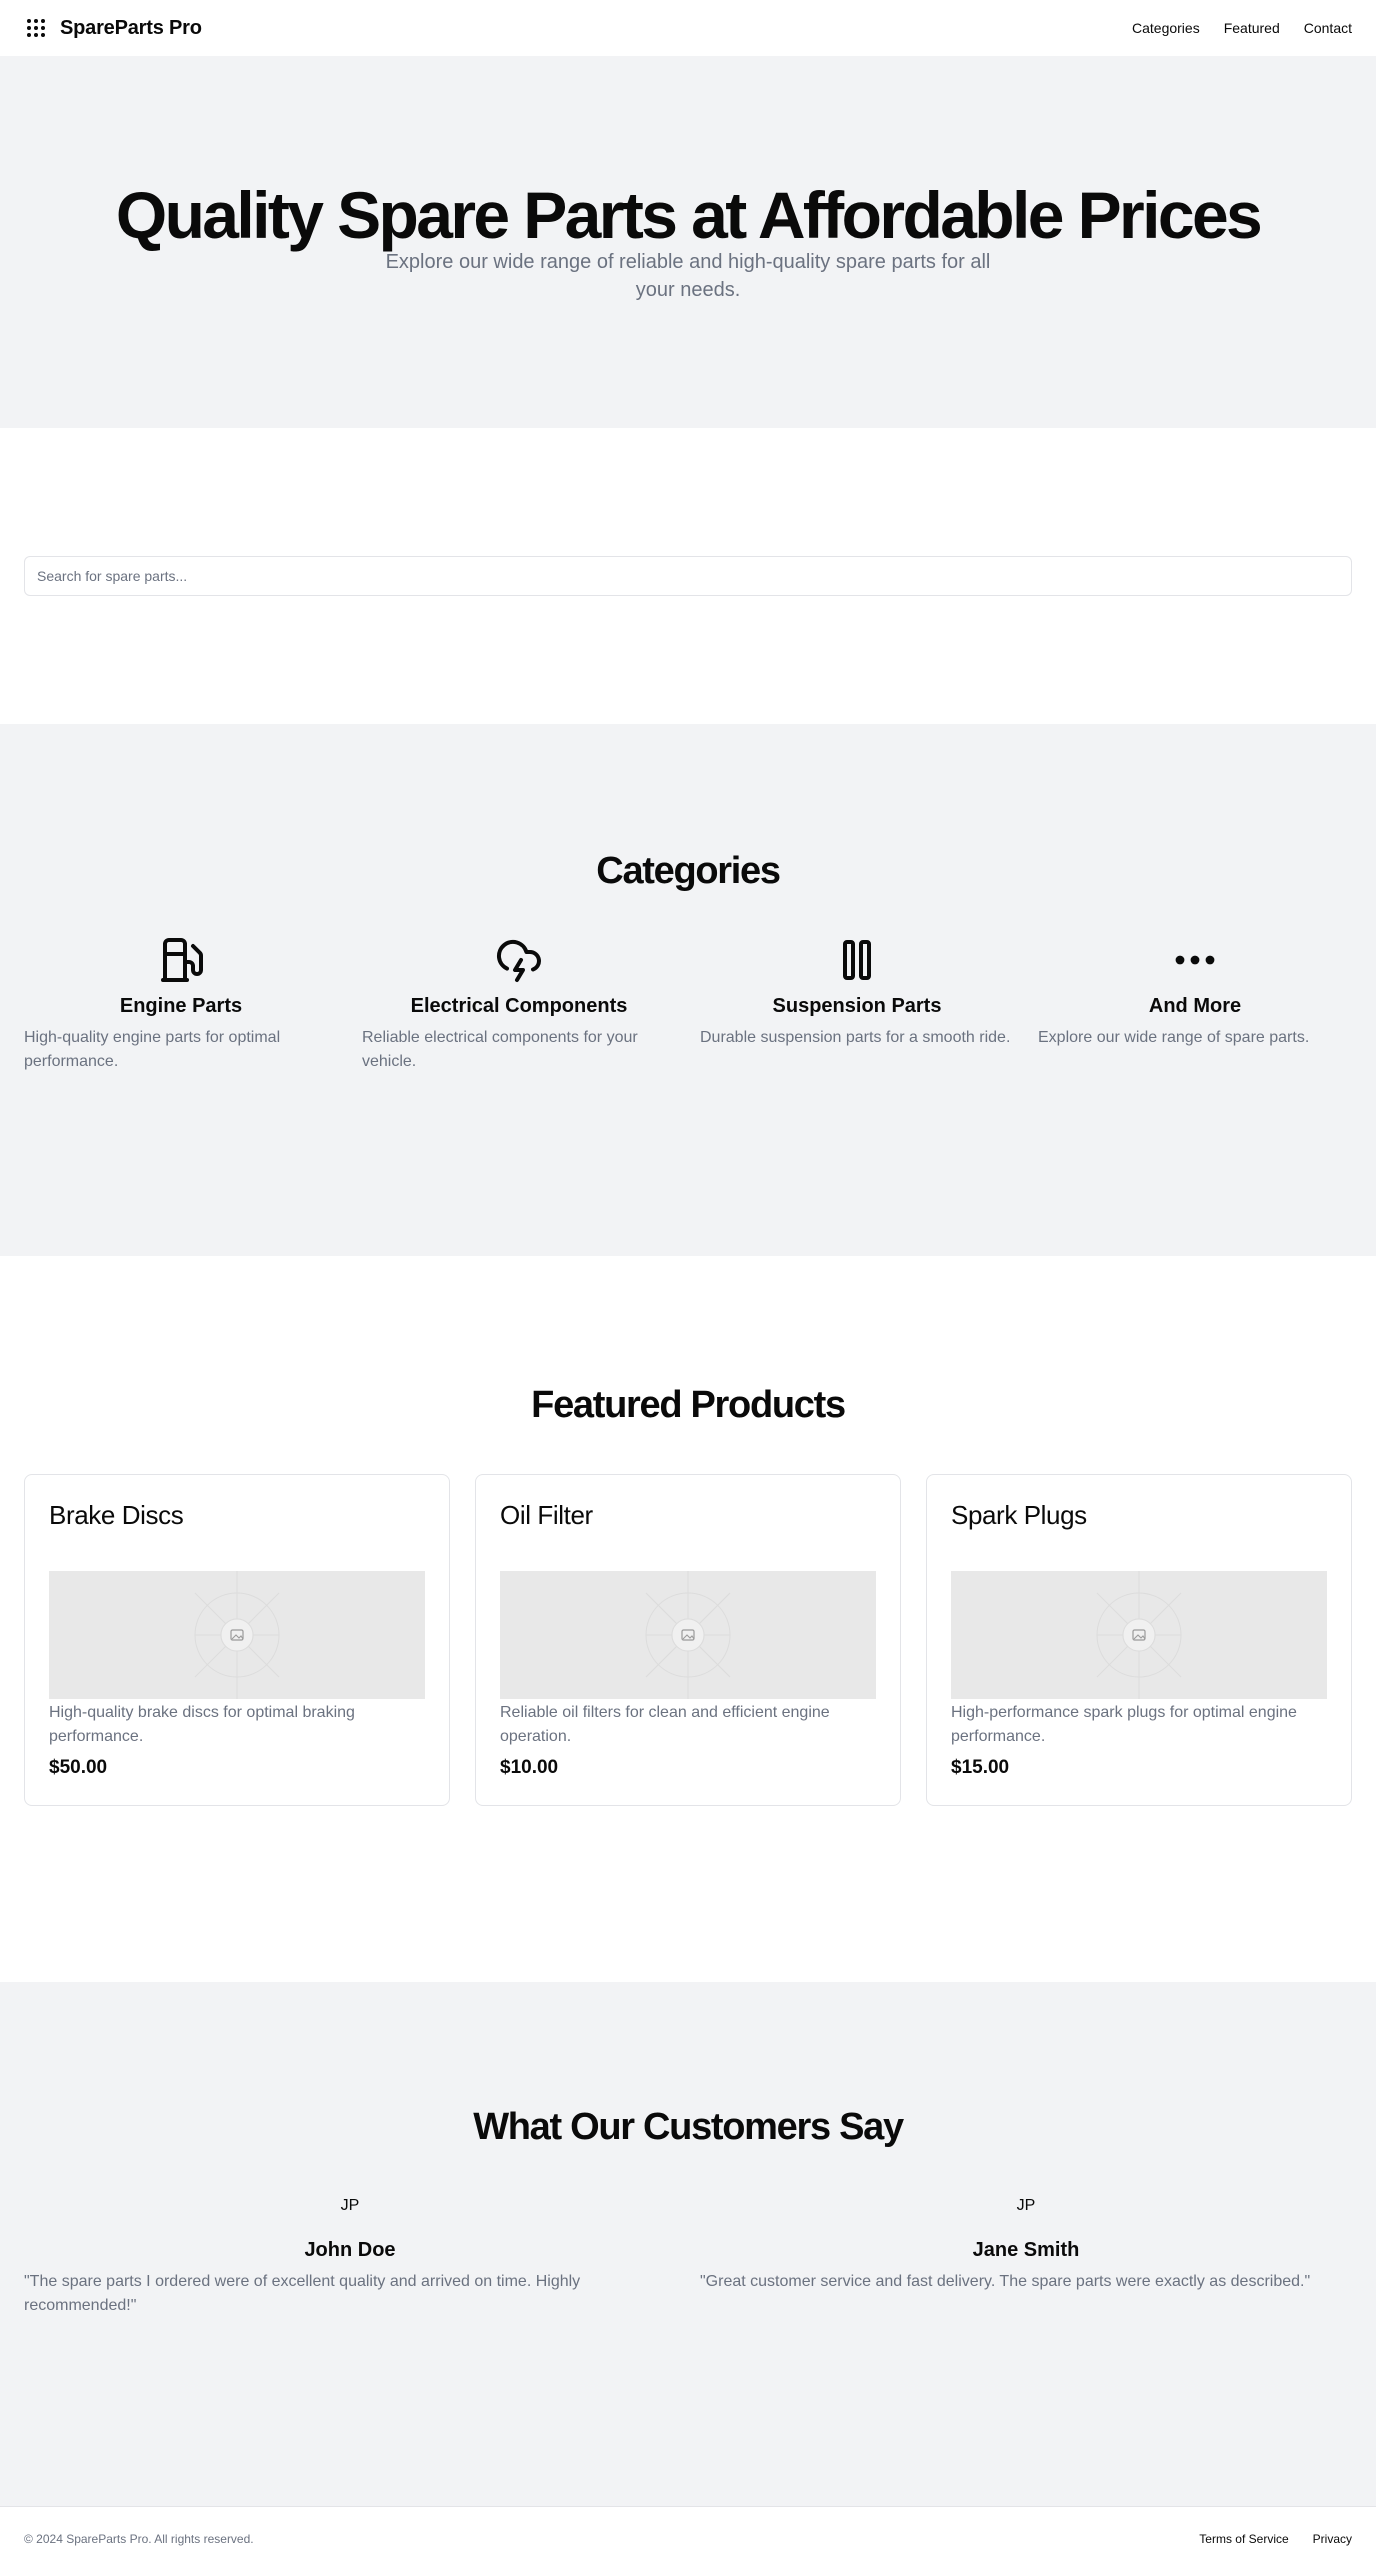 This screenshot has height=2571, width=1376. I want to click on category-title: Engine Parts, so click(181, 1006).